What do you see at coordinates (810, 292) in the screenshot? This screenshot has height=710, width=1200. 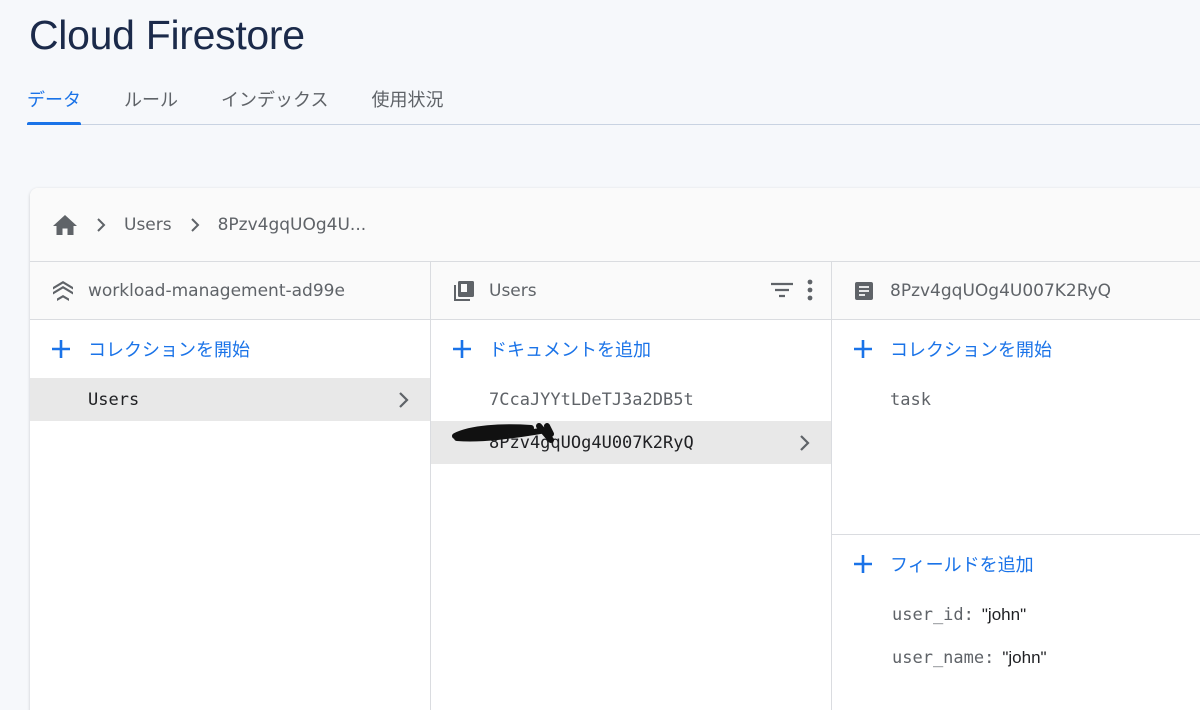 I see `more-vert-icon` at bounding box center [810, 292].